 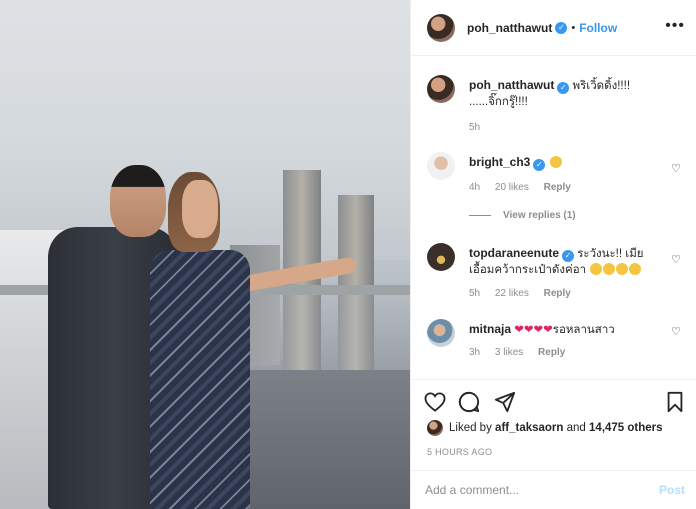 What do you see at coordinates (435, 402) in the screenshot?
I see `heart-icon` at bounding box center [435, 402].